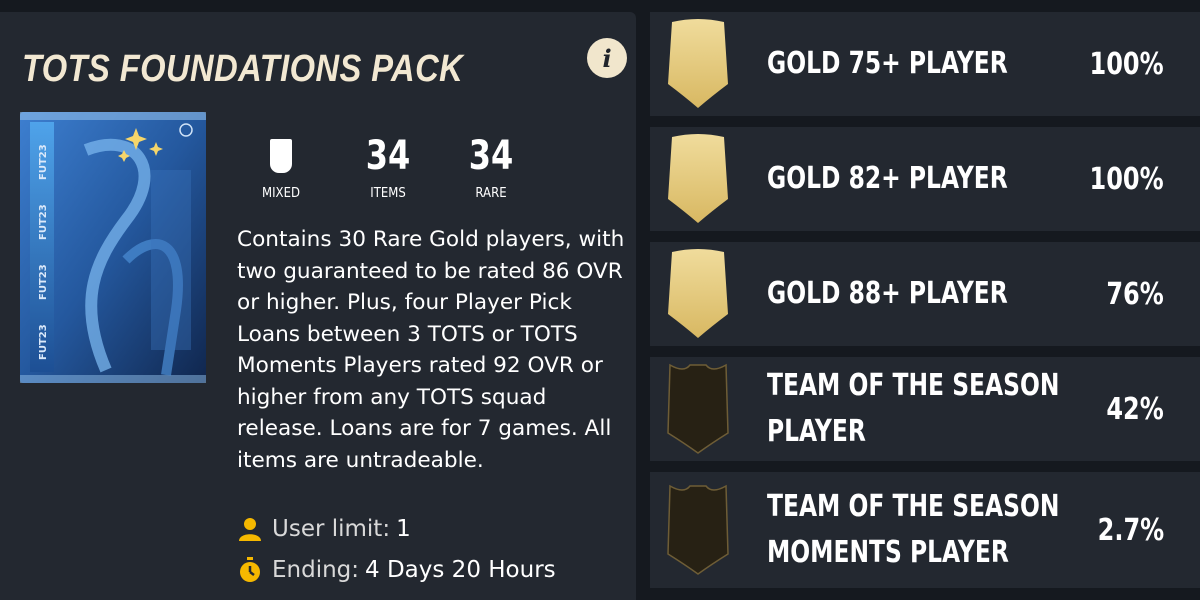 This screenshot has width=1200, height=600. I want to click on stat-label: RARE, so click(491, 193).